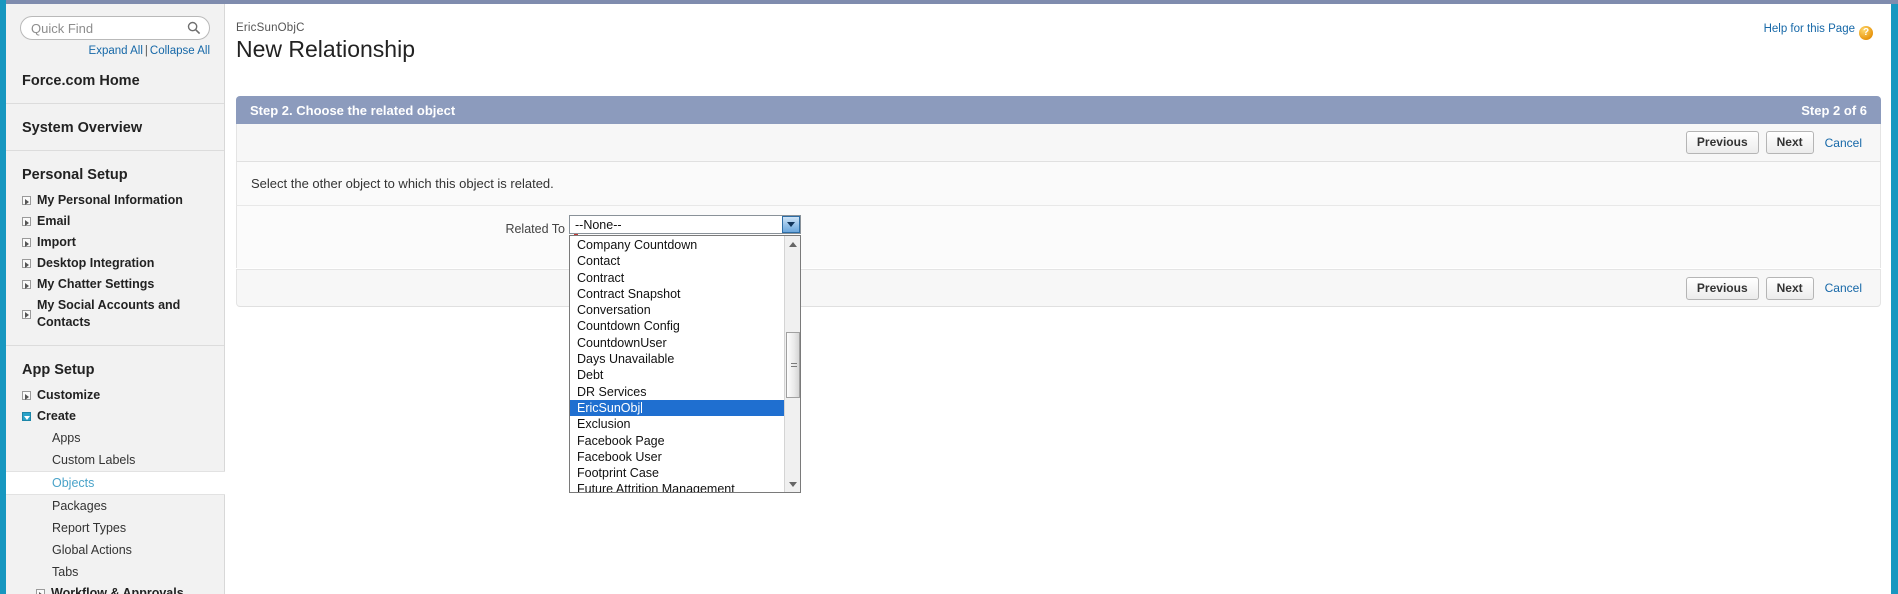  I want to click on select-display-value-box: --None--, so click(685, 224).